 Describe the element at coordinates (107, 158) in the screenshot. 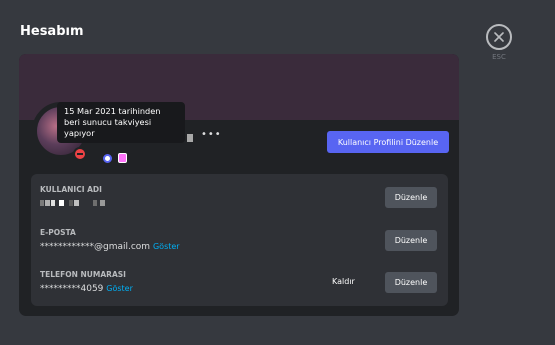

I see `nitro-badge-icon` at that location.